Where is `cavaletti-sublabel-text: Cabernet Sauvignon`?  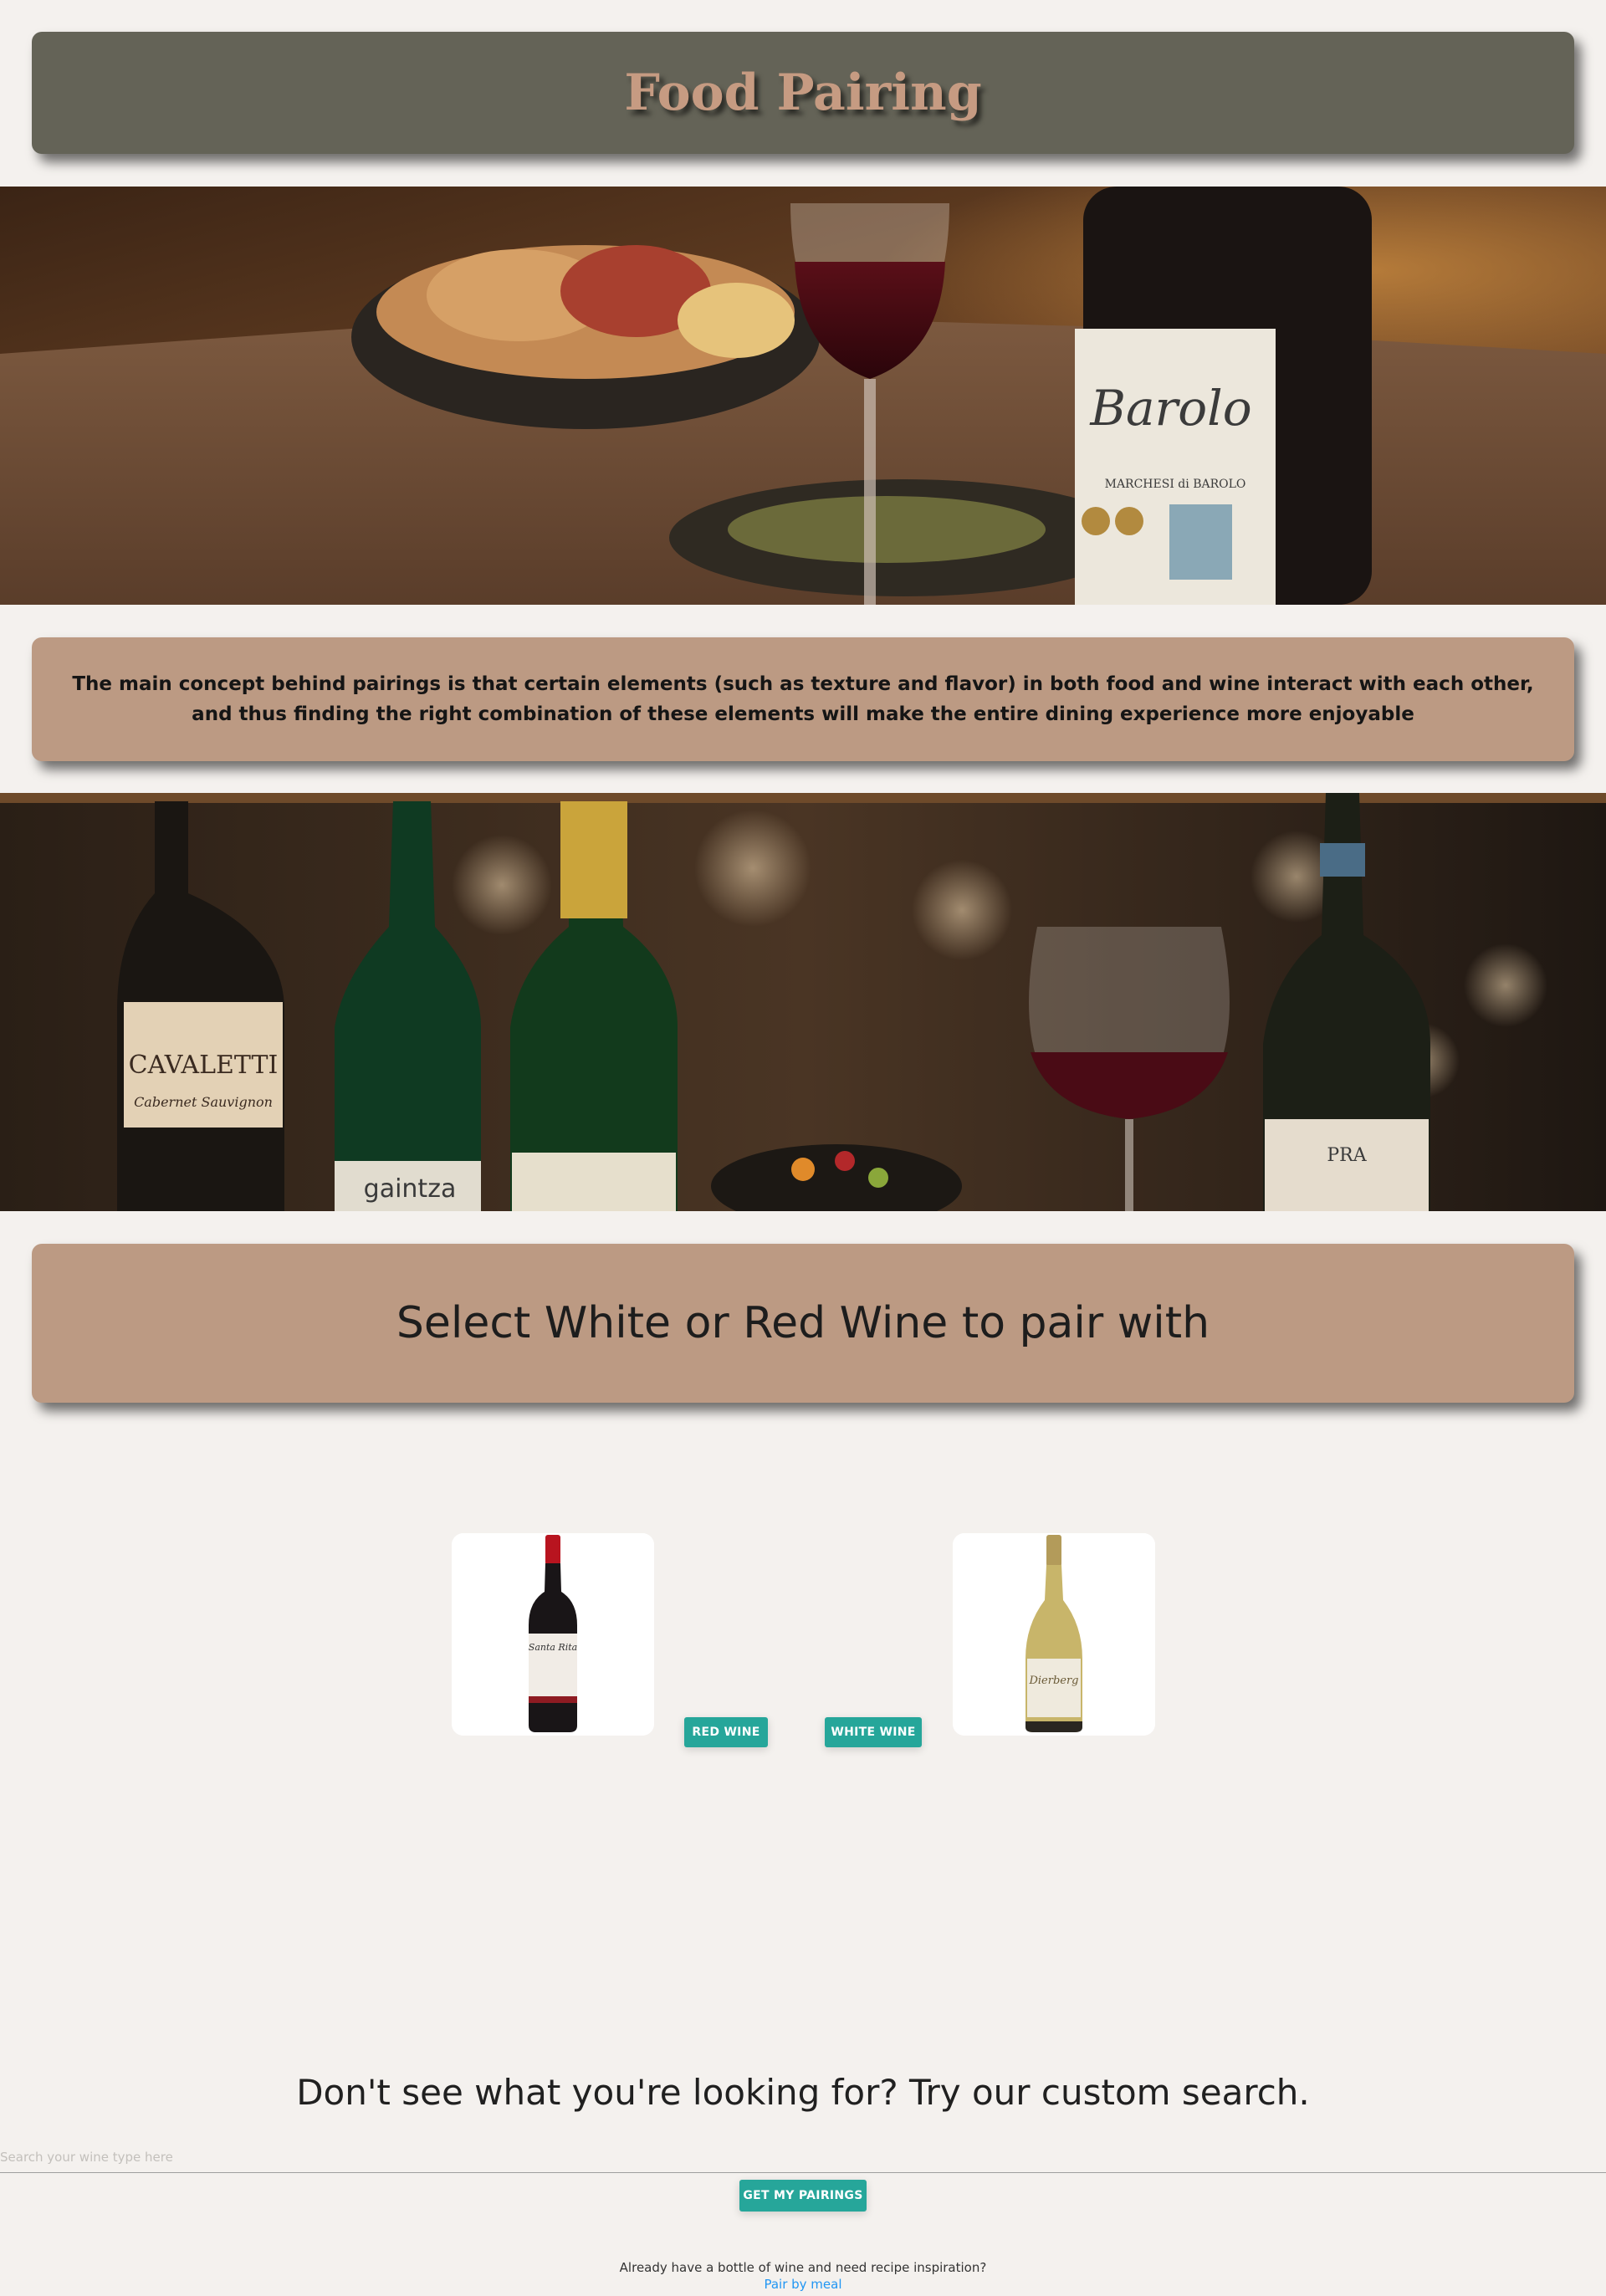 cavaletti-sublabel-text: Cabernet Sauvignon is located at coordinates (203, 1102).